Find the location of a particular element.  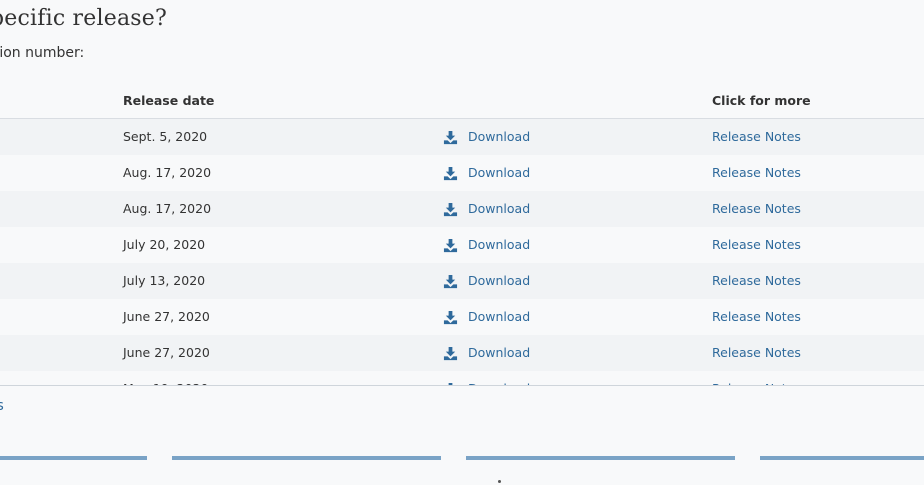

page-heading: a specific release? is located at coordinates (83, 18).